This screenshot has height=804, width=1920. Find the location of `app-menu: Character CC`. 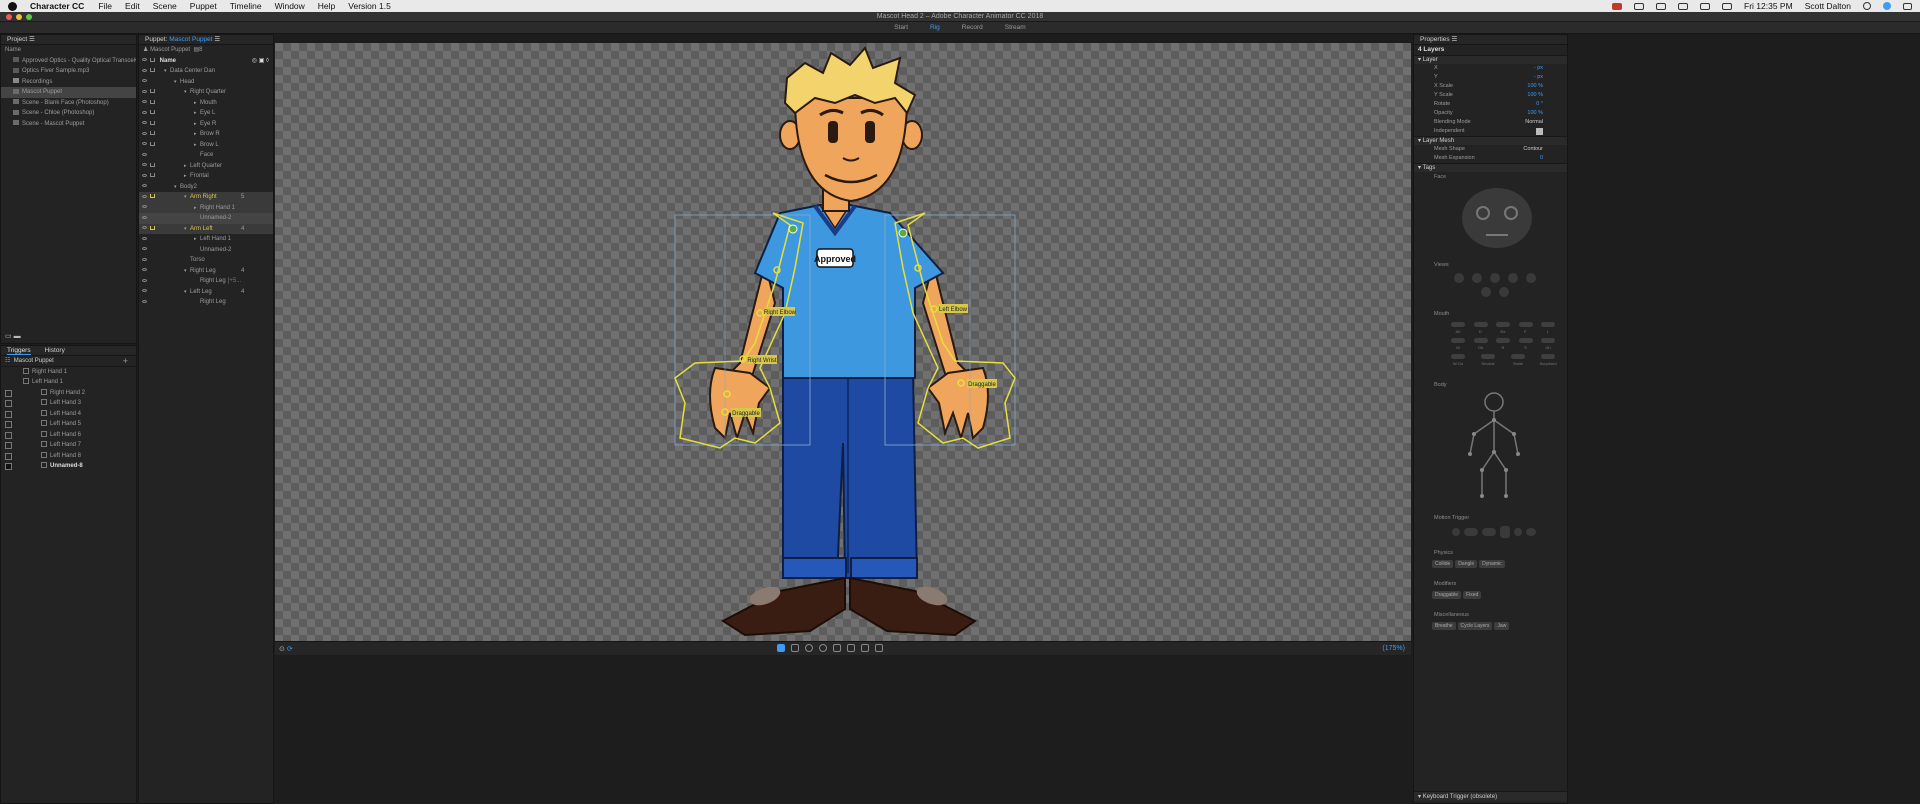

app-menu: Character CC is located at coordinates (57, 6).